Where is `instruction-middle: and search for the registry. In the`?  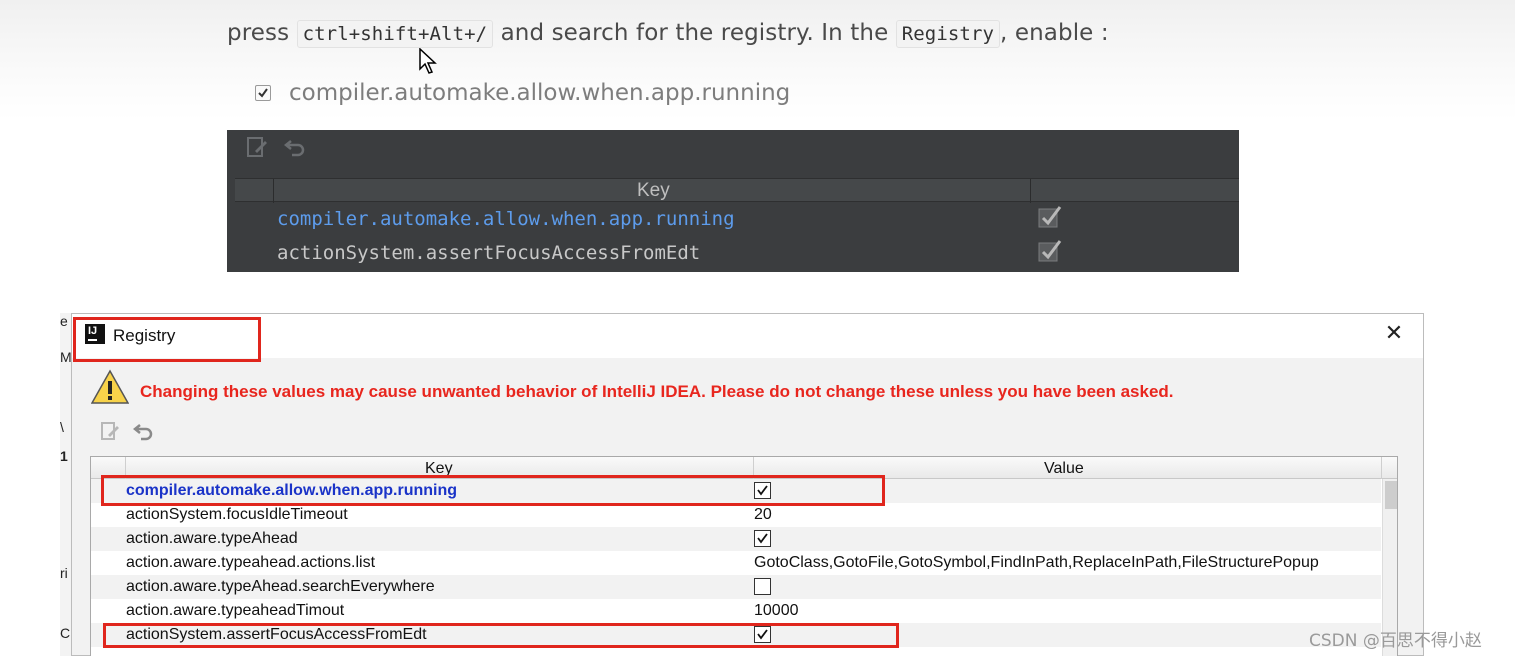 instruction-middle: and search for the registry. In the is located at coordinates (694, 33).